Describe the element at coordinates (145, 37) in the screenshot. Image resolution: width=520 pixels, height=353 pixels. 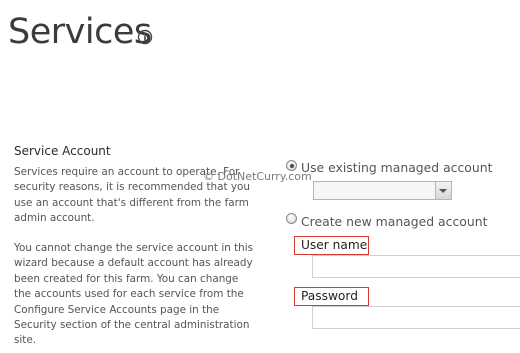
I see `info-icon` at that location.